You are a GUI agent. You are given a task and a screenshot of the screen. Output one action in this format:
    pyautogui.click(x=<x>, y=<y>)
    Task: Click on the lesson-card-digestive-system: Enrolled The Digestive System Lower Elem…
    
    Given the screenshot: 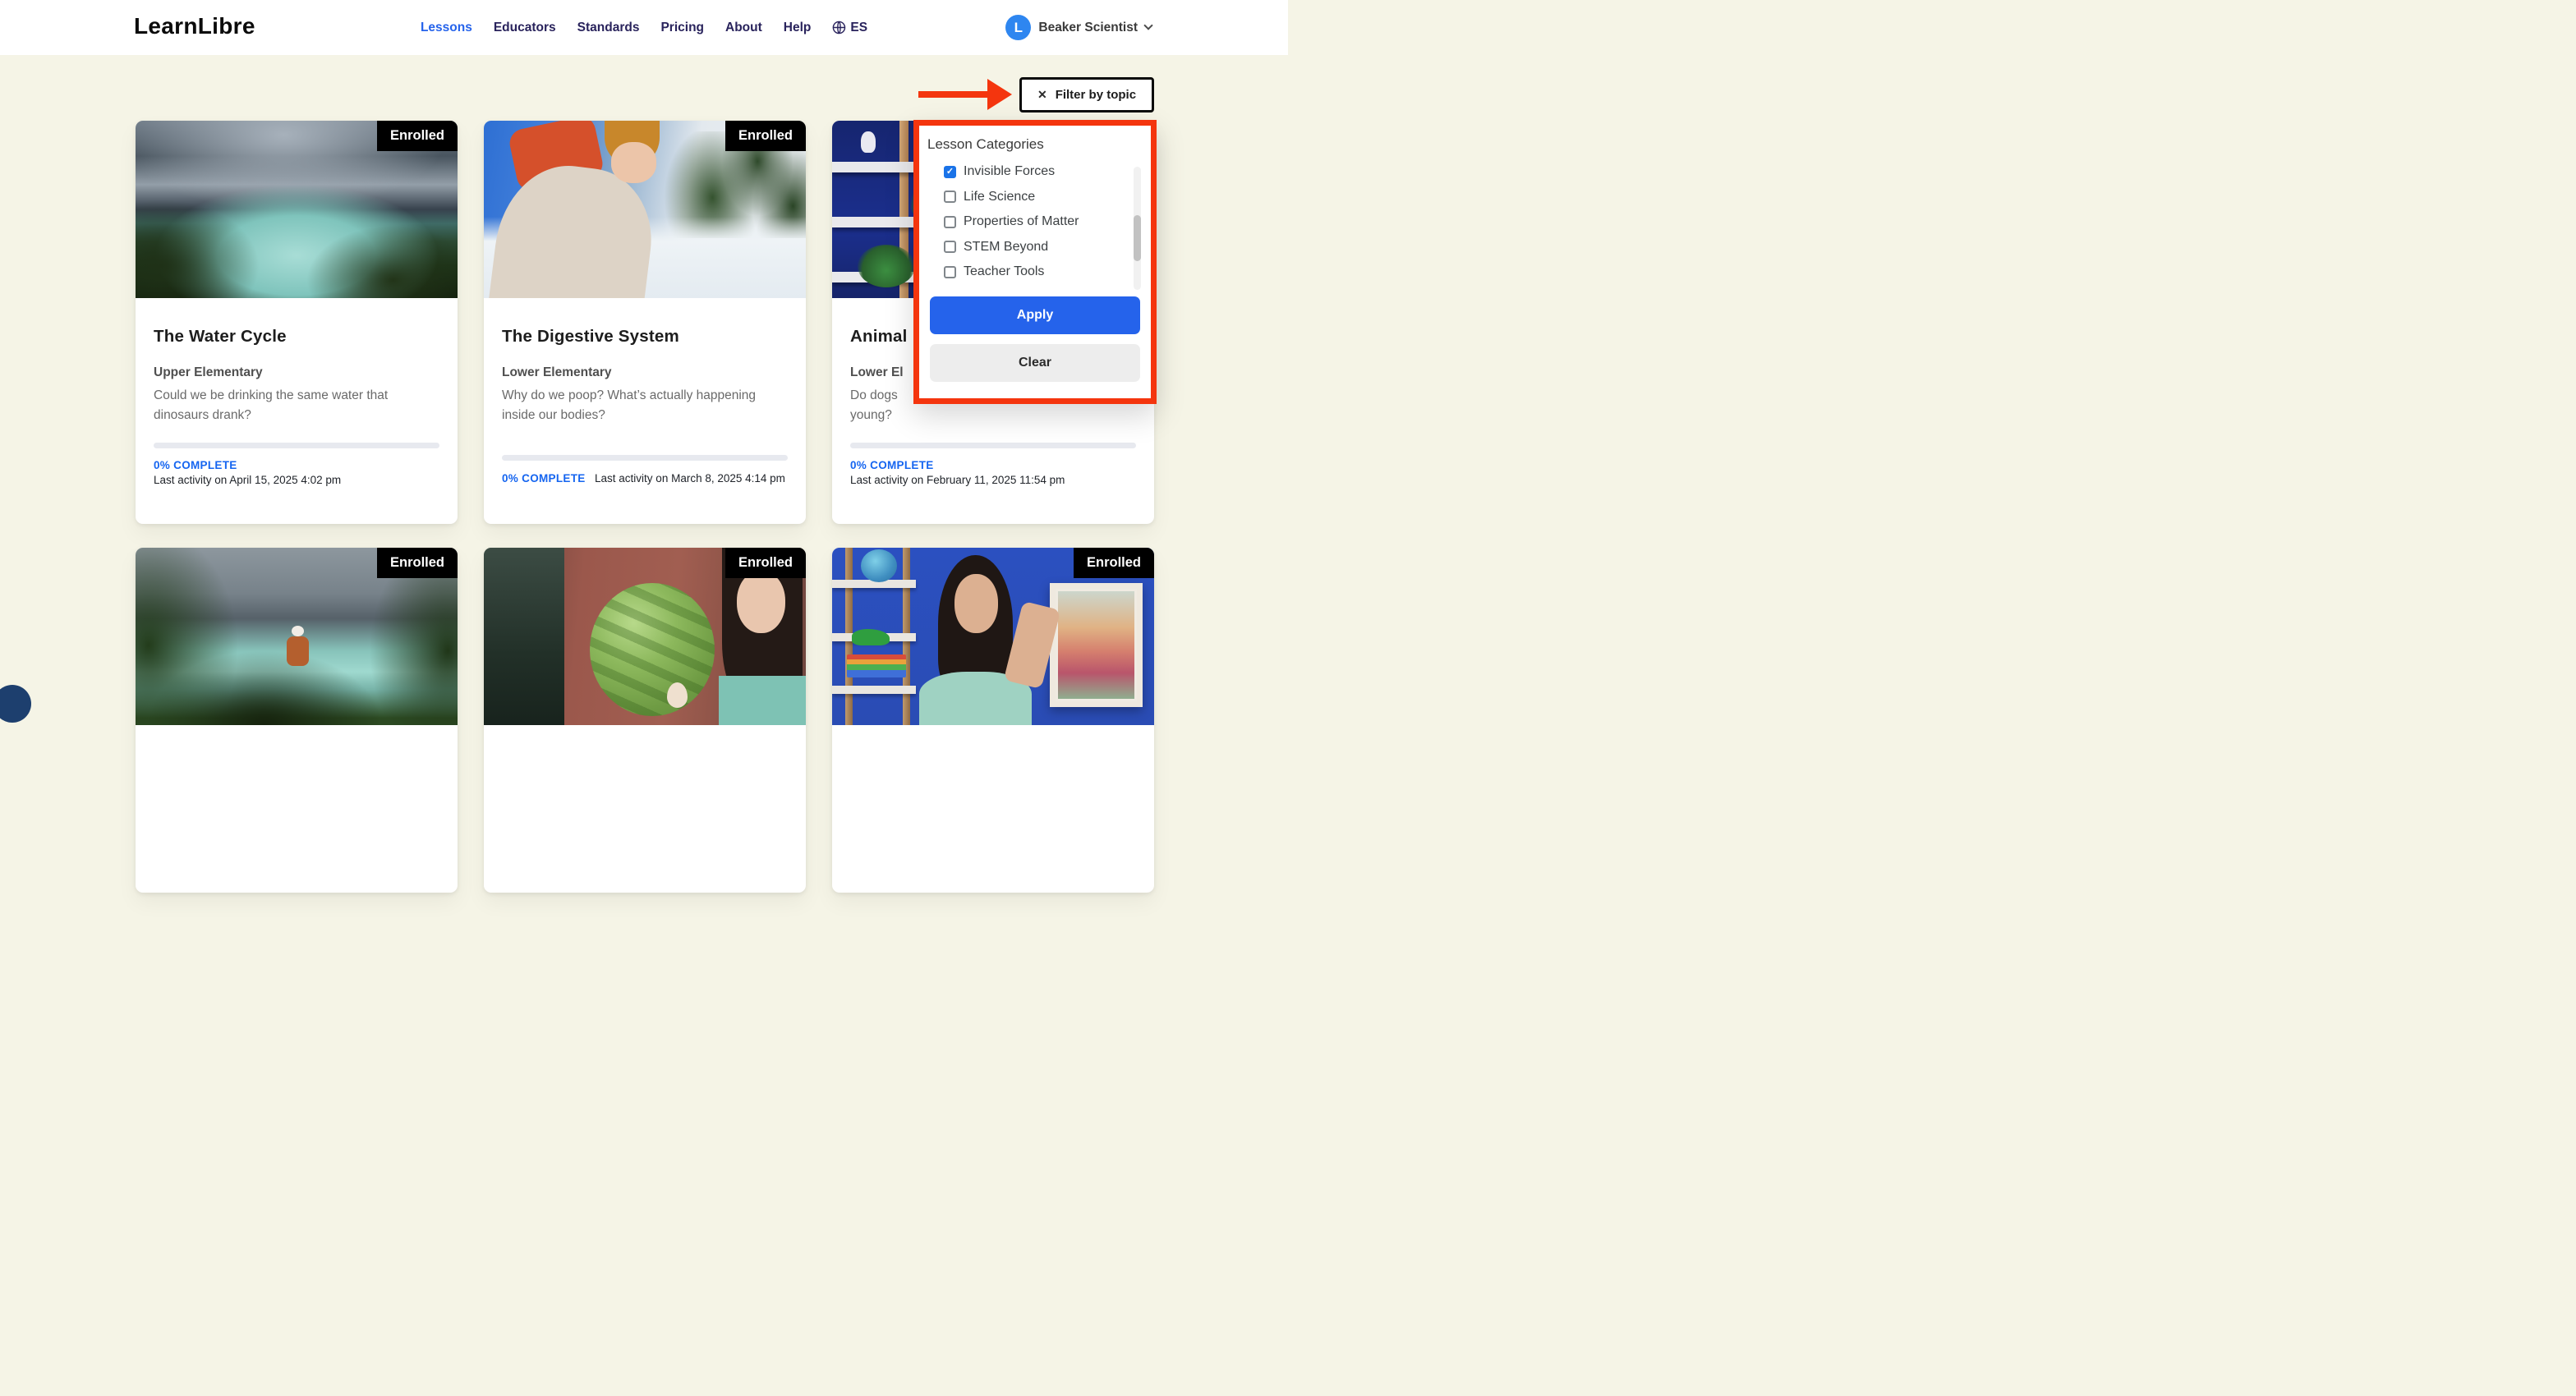 What is the action you would take?
    pyautogui.click(x=645, y=322)
    